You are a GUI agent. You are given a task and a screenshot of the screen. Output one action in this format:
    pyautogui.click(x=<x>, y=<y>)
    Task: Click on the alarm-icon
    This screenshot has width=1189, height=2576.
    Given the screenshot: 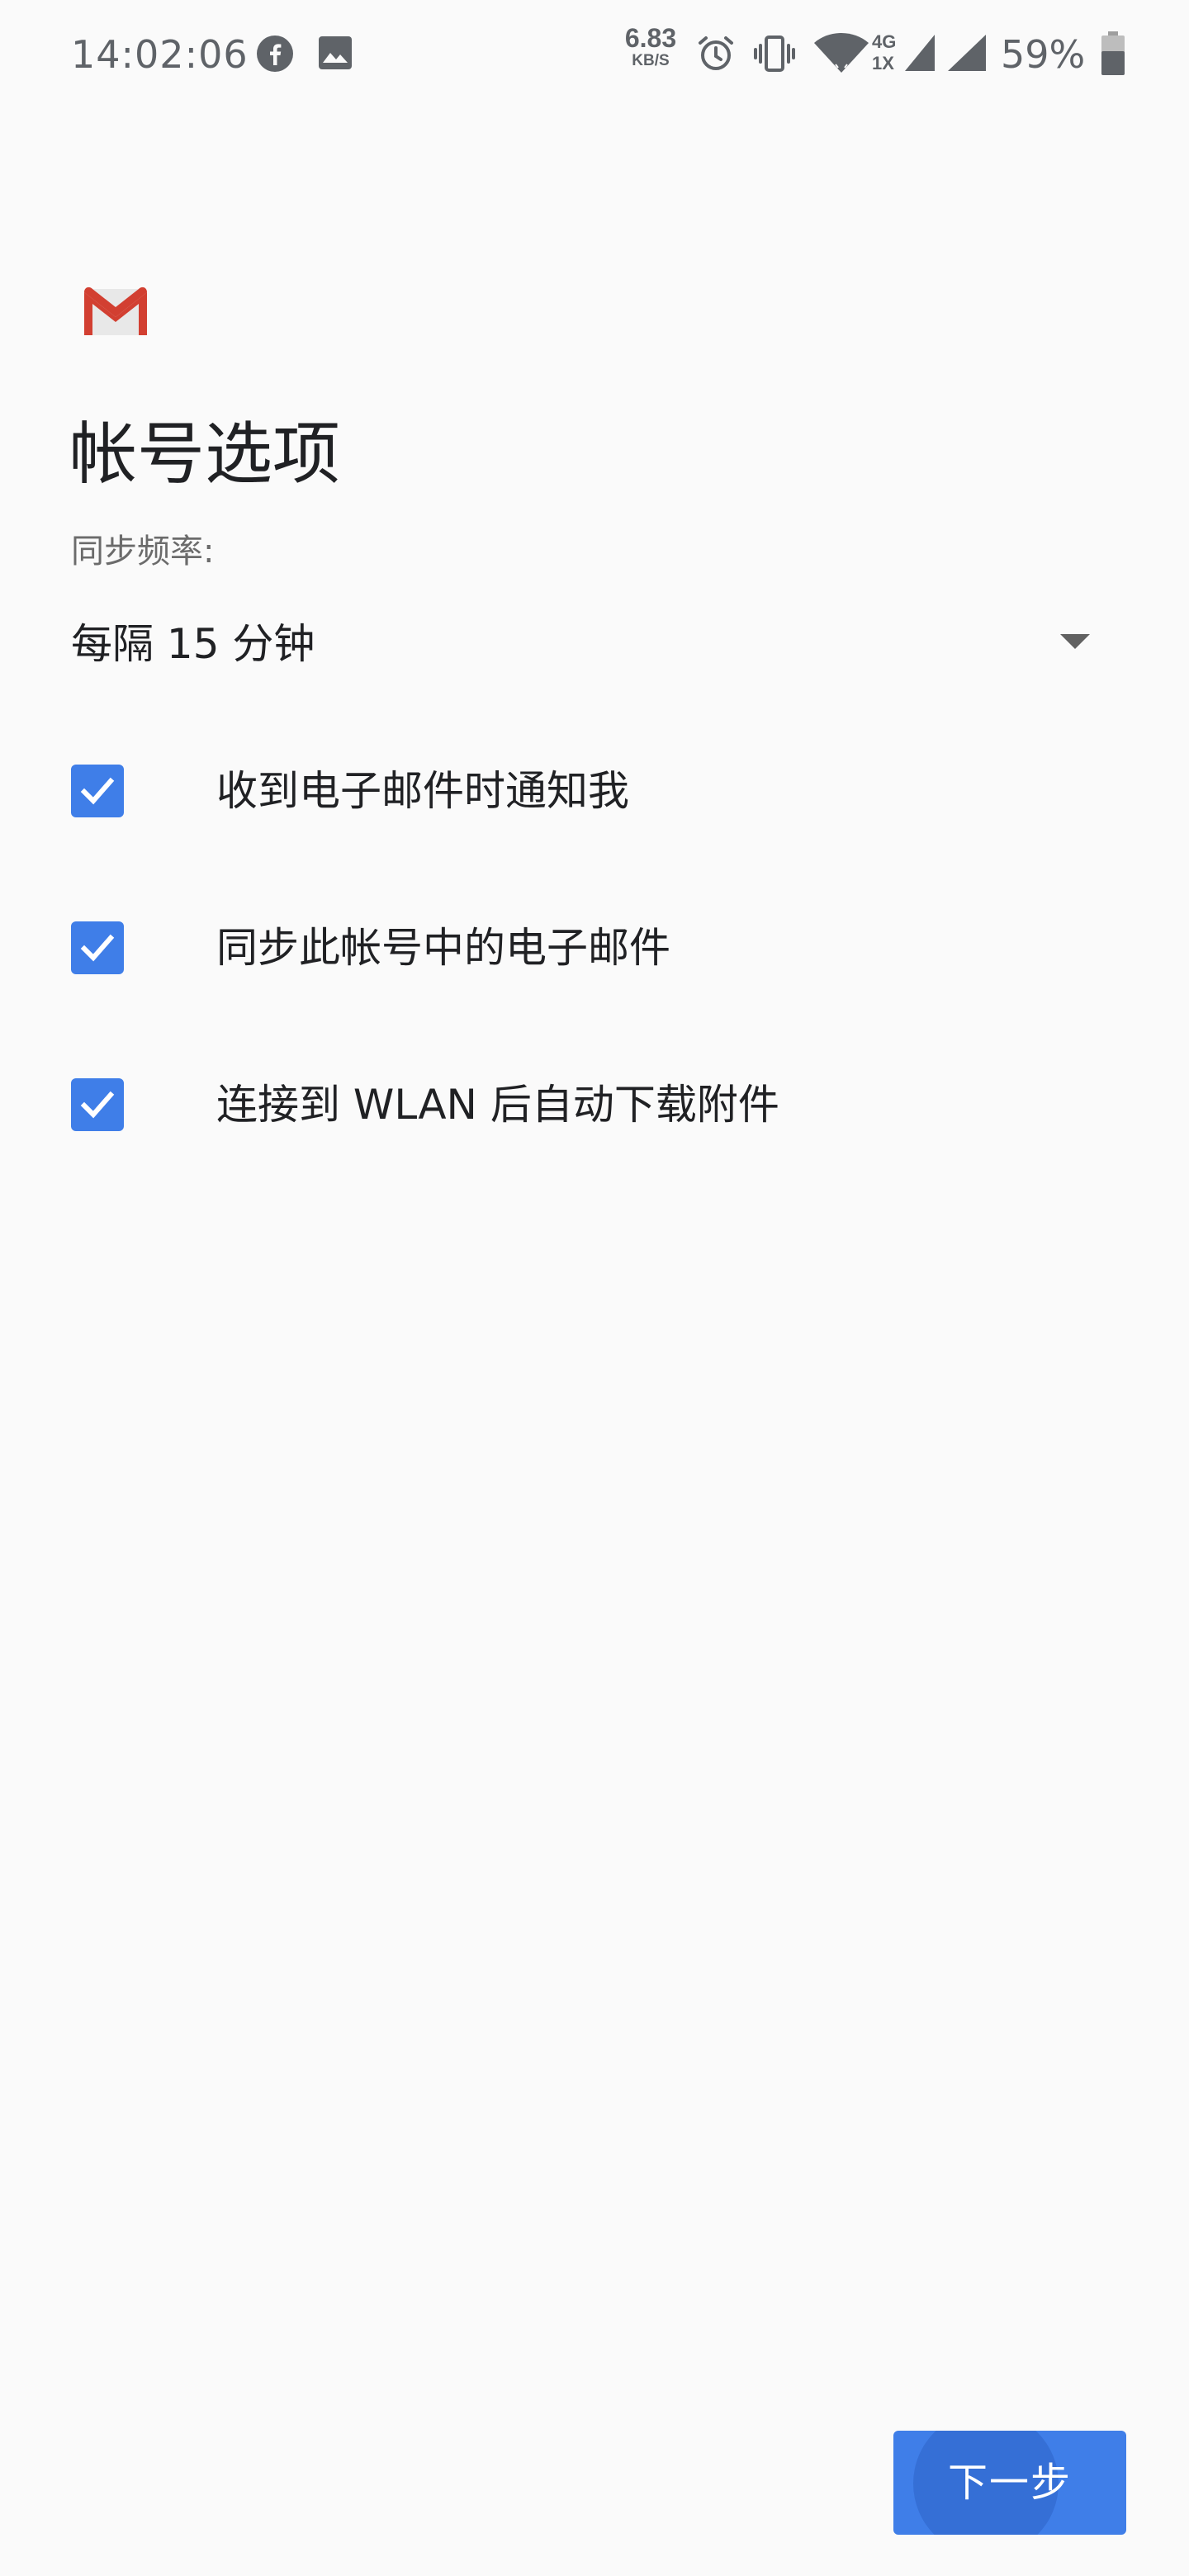 What is the action you would take?
    pyautogui.click(x=716, y=55)
    